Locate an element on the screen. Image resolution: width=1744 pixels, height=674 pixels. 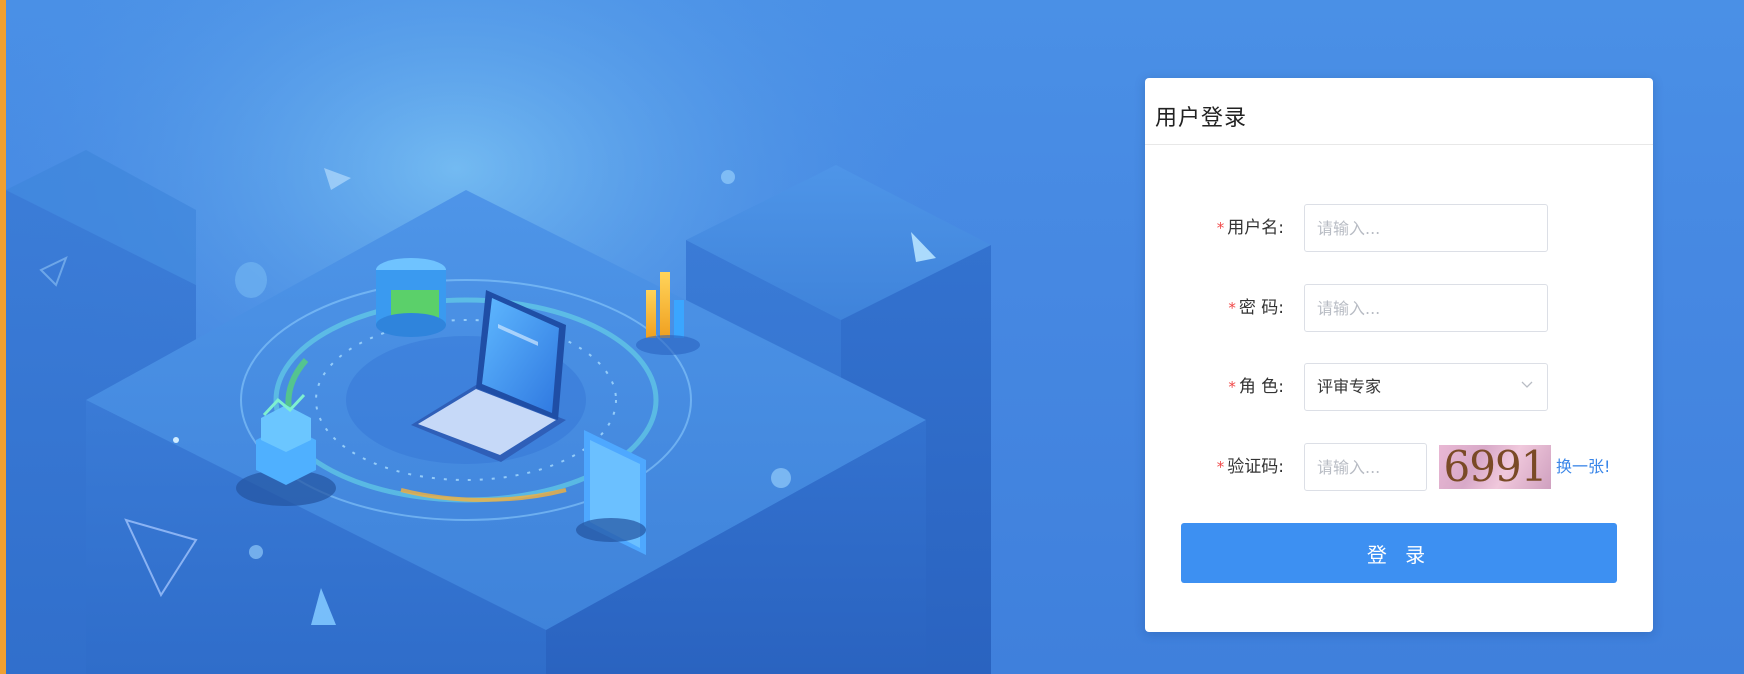
password-label: * 密 码: is located at coordinates (1256, 308).